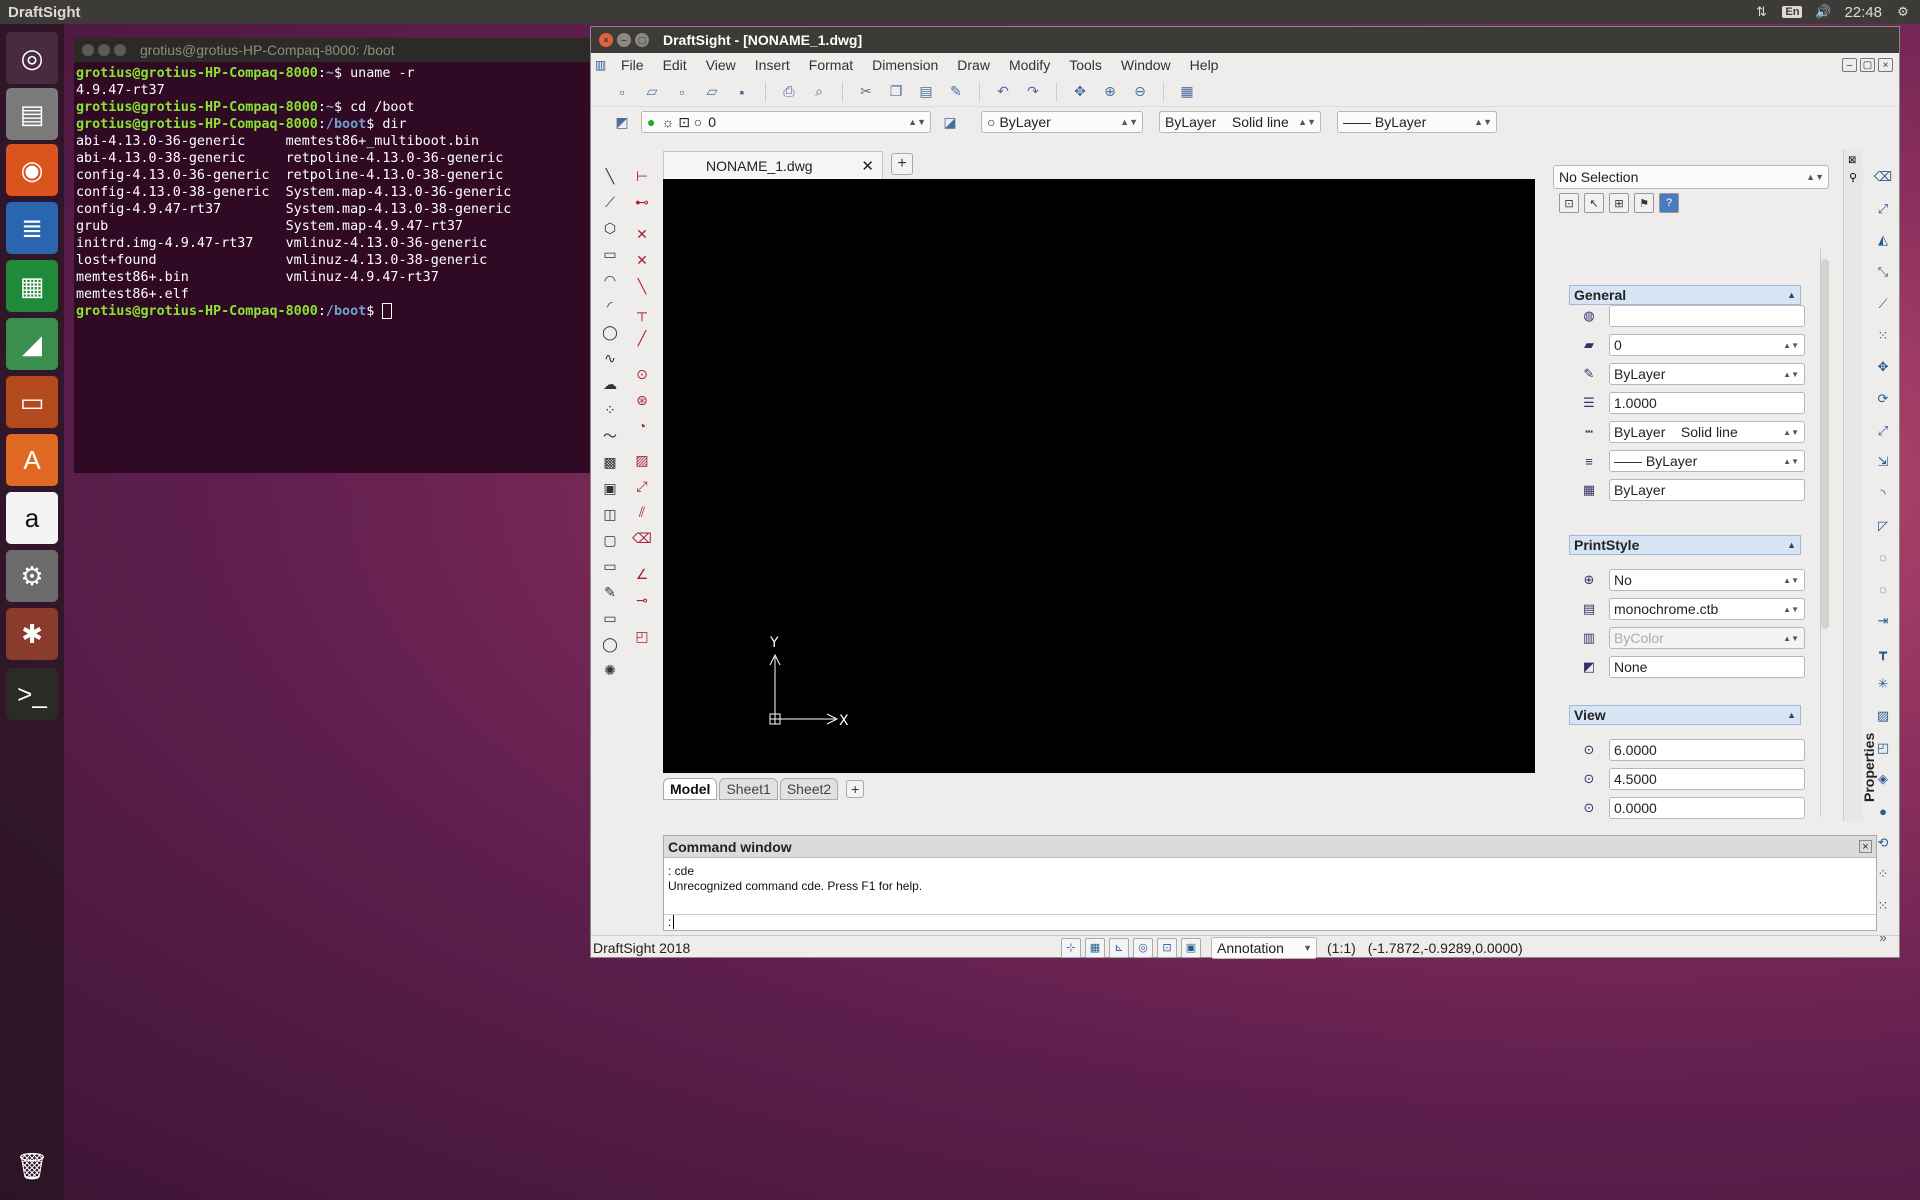 The height and width of the screenshot is (1200, 1920). Describe the element at coordinates (610, 618) in the screenshot. I see `region-icon: ▭` at that location.